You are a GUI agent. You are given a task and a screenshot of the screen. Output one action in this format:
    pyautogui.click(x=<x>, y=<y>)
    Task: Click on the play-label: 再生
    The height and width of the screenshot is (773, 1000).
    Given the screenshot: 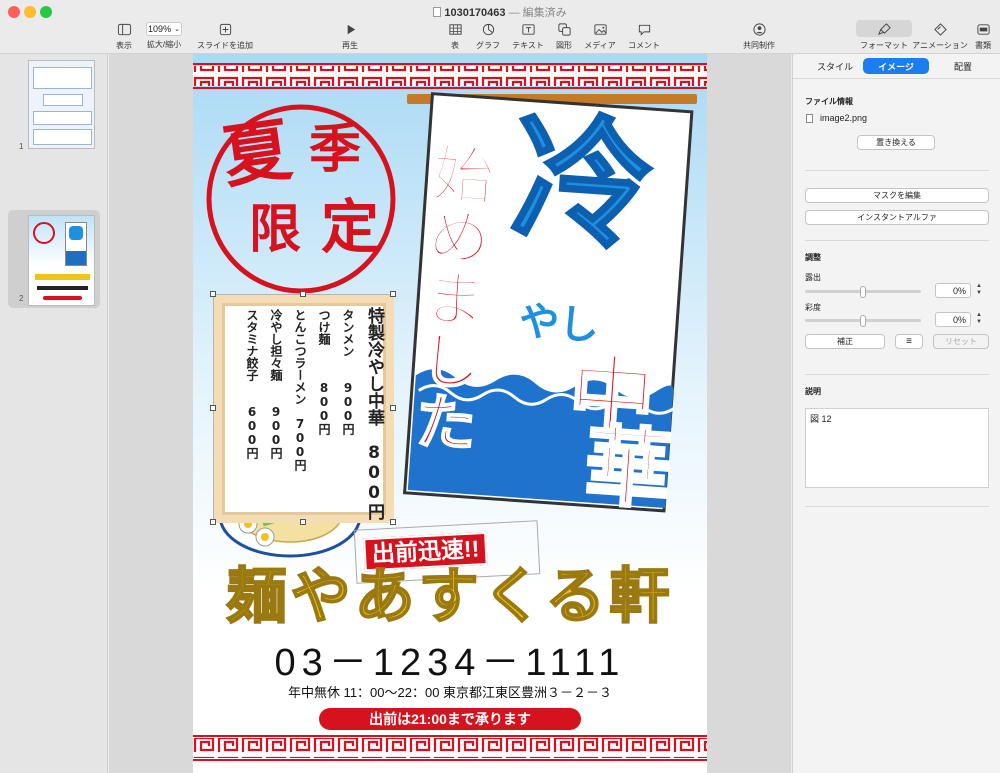 What is the action you would take?
    pyautogui.click(x=350, y=45)
    